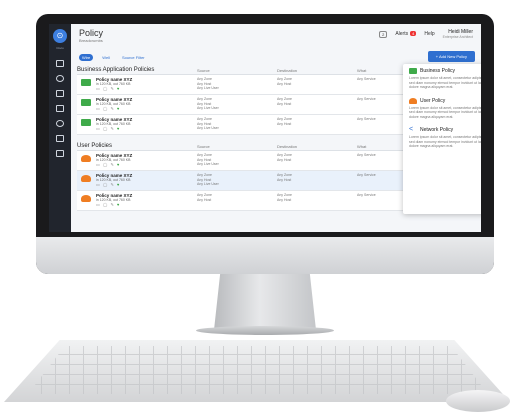 The image size is (529, 420). Describe the element at coordinates (265, 302) in the screenshot. I see `monitor-stand` at that location.